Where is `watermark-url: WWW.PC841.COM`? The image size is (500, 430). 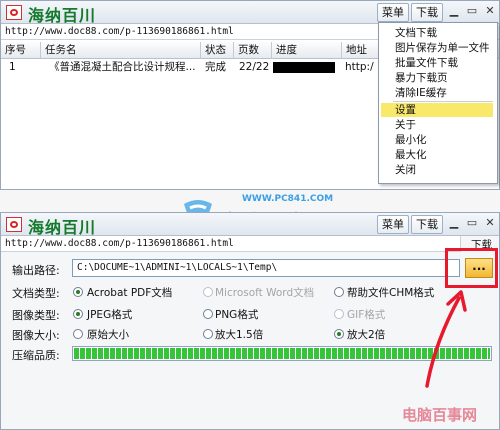 watermark-url: WWW.PC841.COM is located at coordinates (288, 199).